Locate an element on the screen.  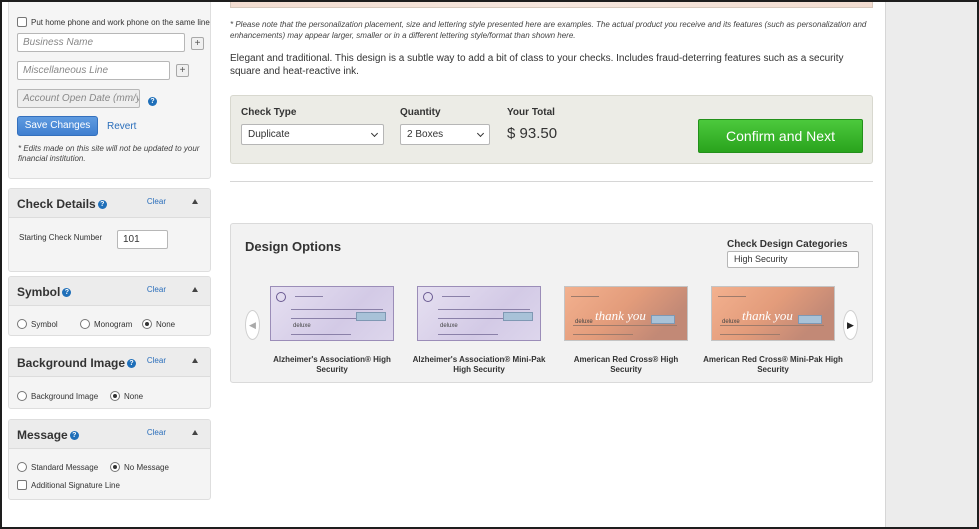
quantity-select: 2 Boxes is located at coordinates (445, 134).